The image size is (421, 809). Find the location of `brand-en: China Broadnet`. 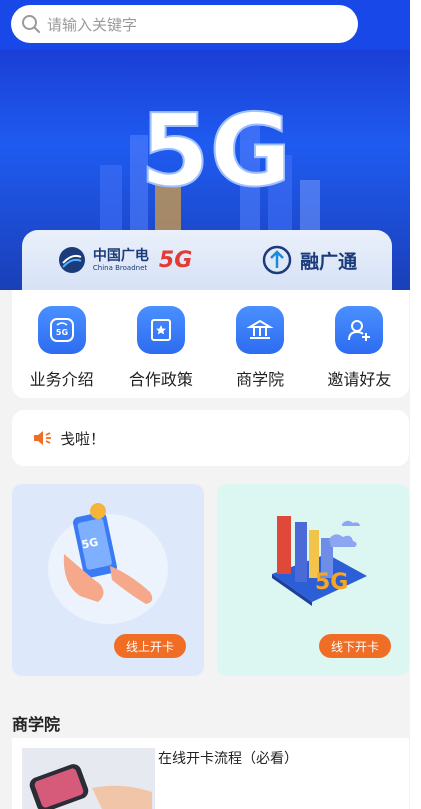

brand-en: China Broadnet is located at coordinates (120, 267).